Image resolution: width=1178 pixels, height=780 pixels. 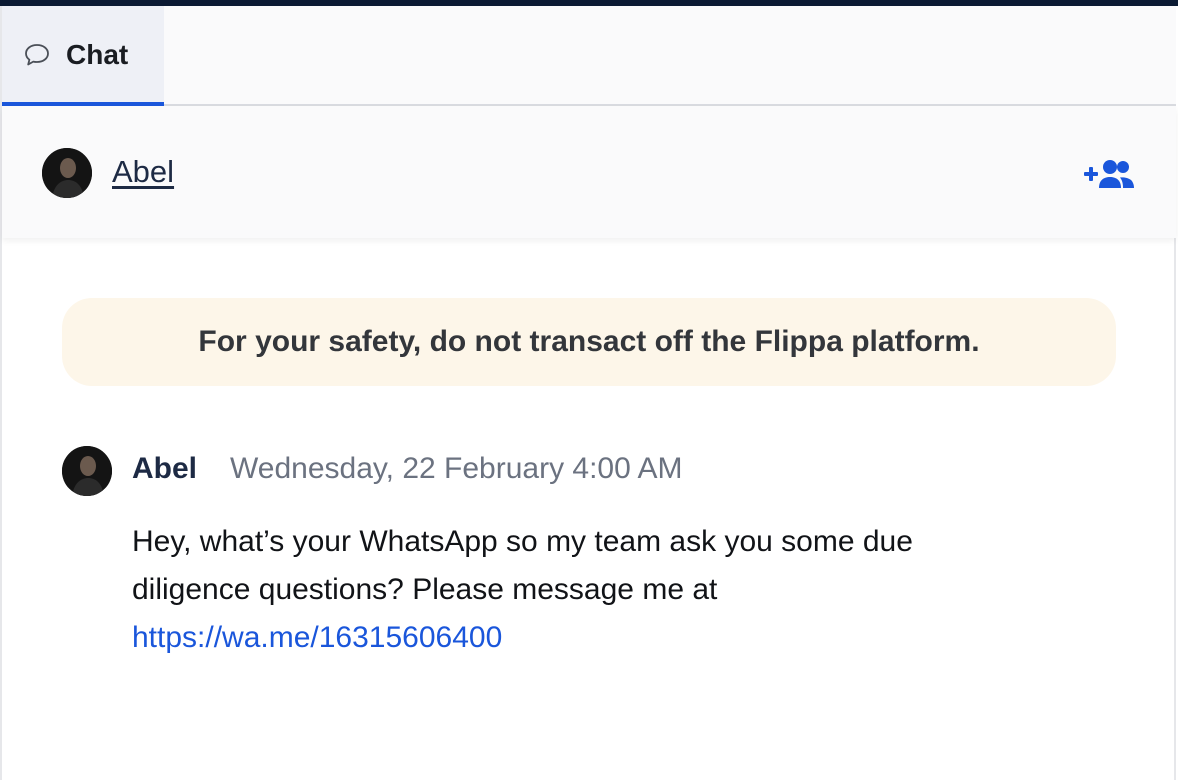 What do you see at coordinates (67, 173) in the screenshot?
I see `avatar` at bounding box center [67, 173].